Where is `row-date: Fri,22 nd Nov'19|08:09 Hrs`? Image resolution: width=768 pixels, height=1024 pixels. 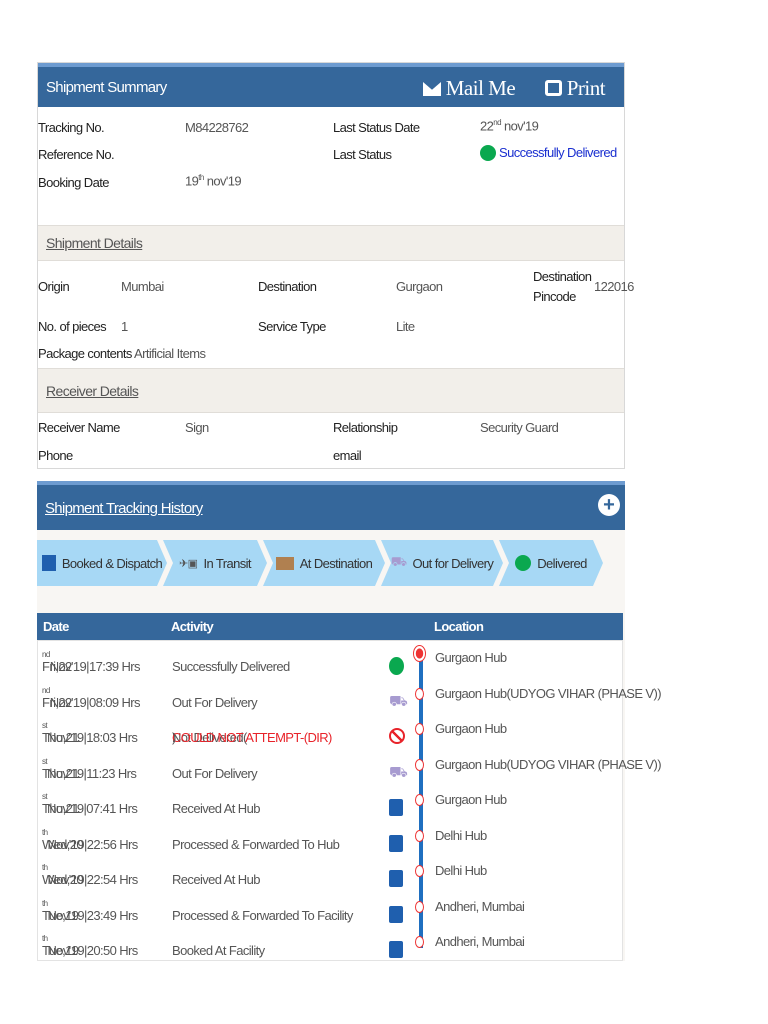
row-date: Fri,22 nd Nov'19|08:09 Hrs is located at coordinates (91, 697).